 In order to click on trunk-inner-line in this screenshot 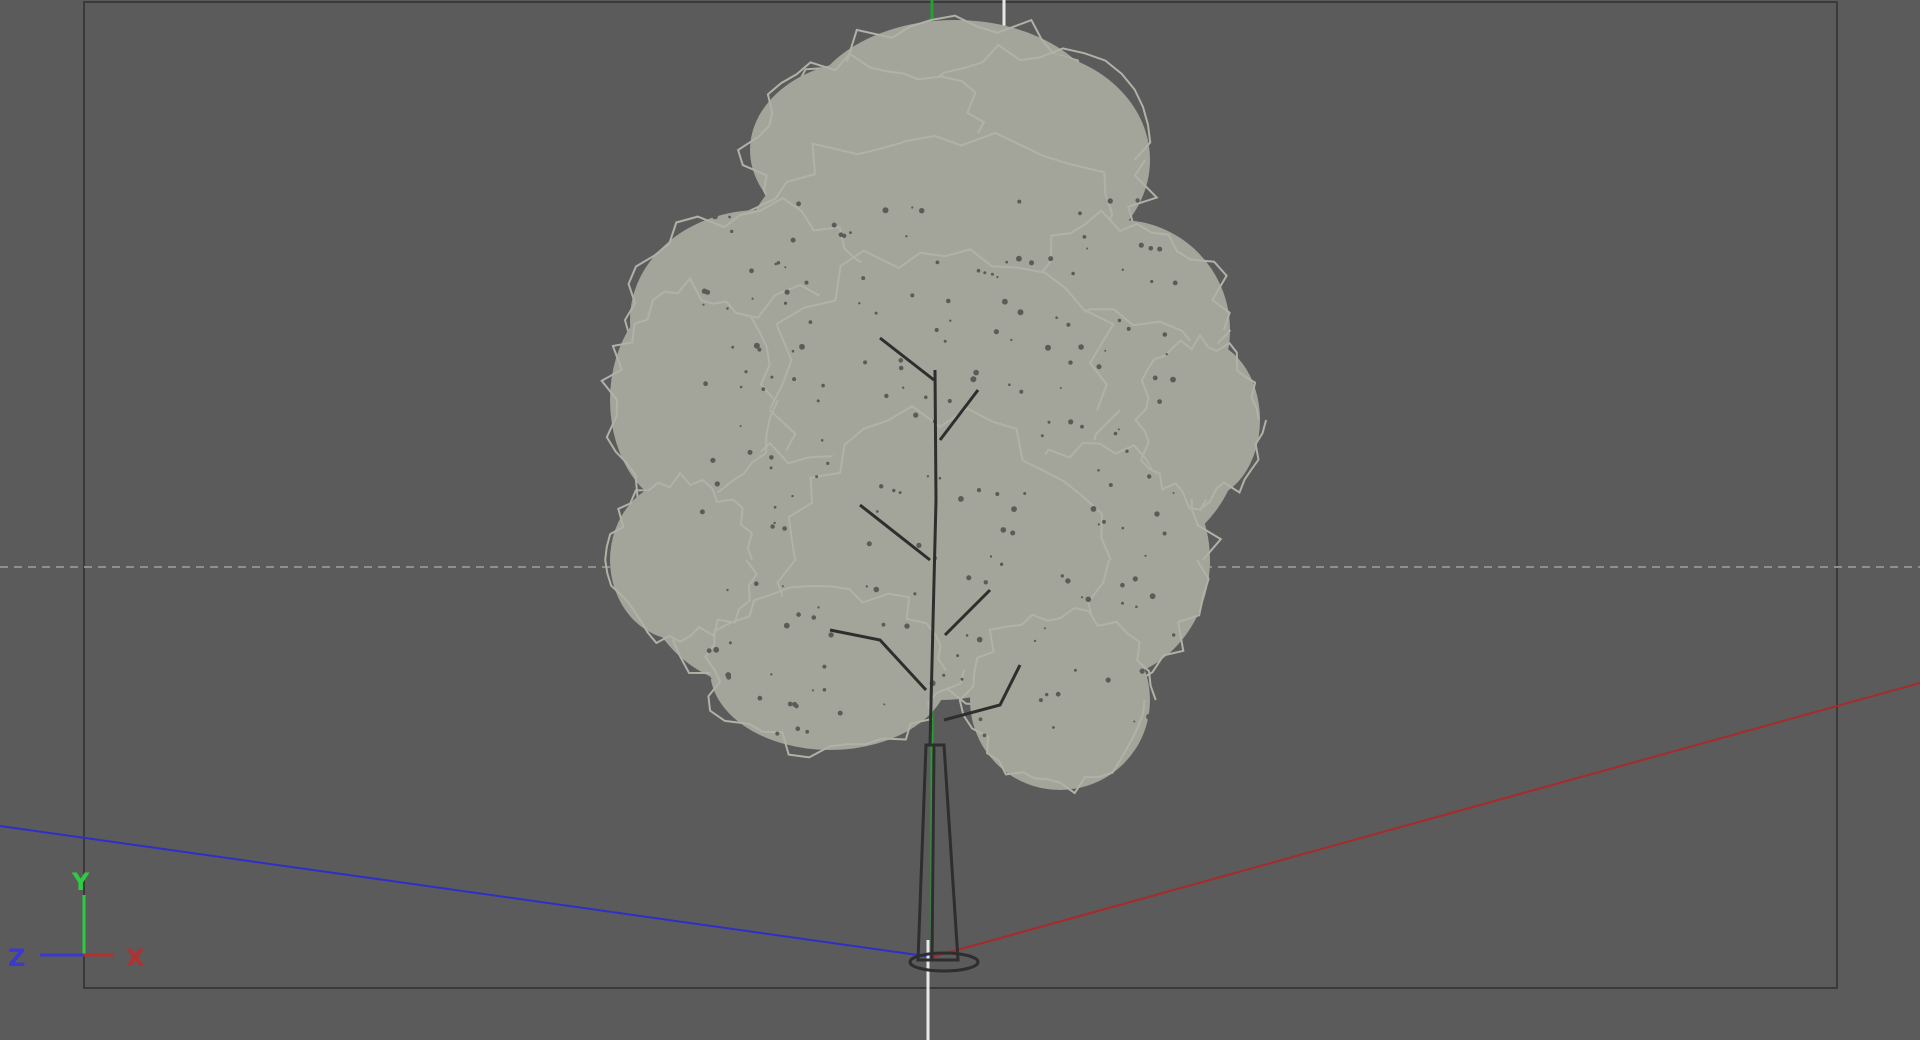, I will do `click(933, 852)`.